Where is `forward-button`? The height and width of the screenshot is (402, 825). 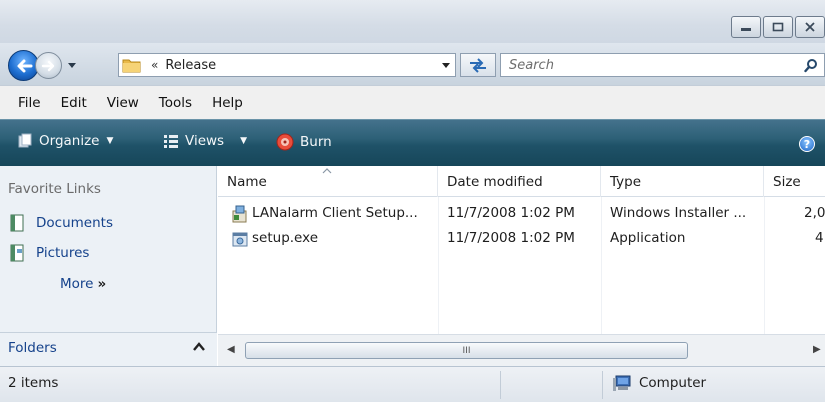
forward-button is located at coordinates (48, 65).